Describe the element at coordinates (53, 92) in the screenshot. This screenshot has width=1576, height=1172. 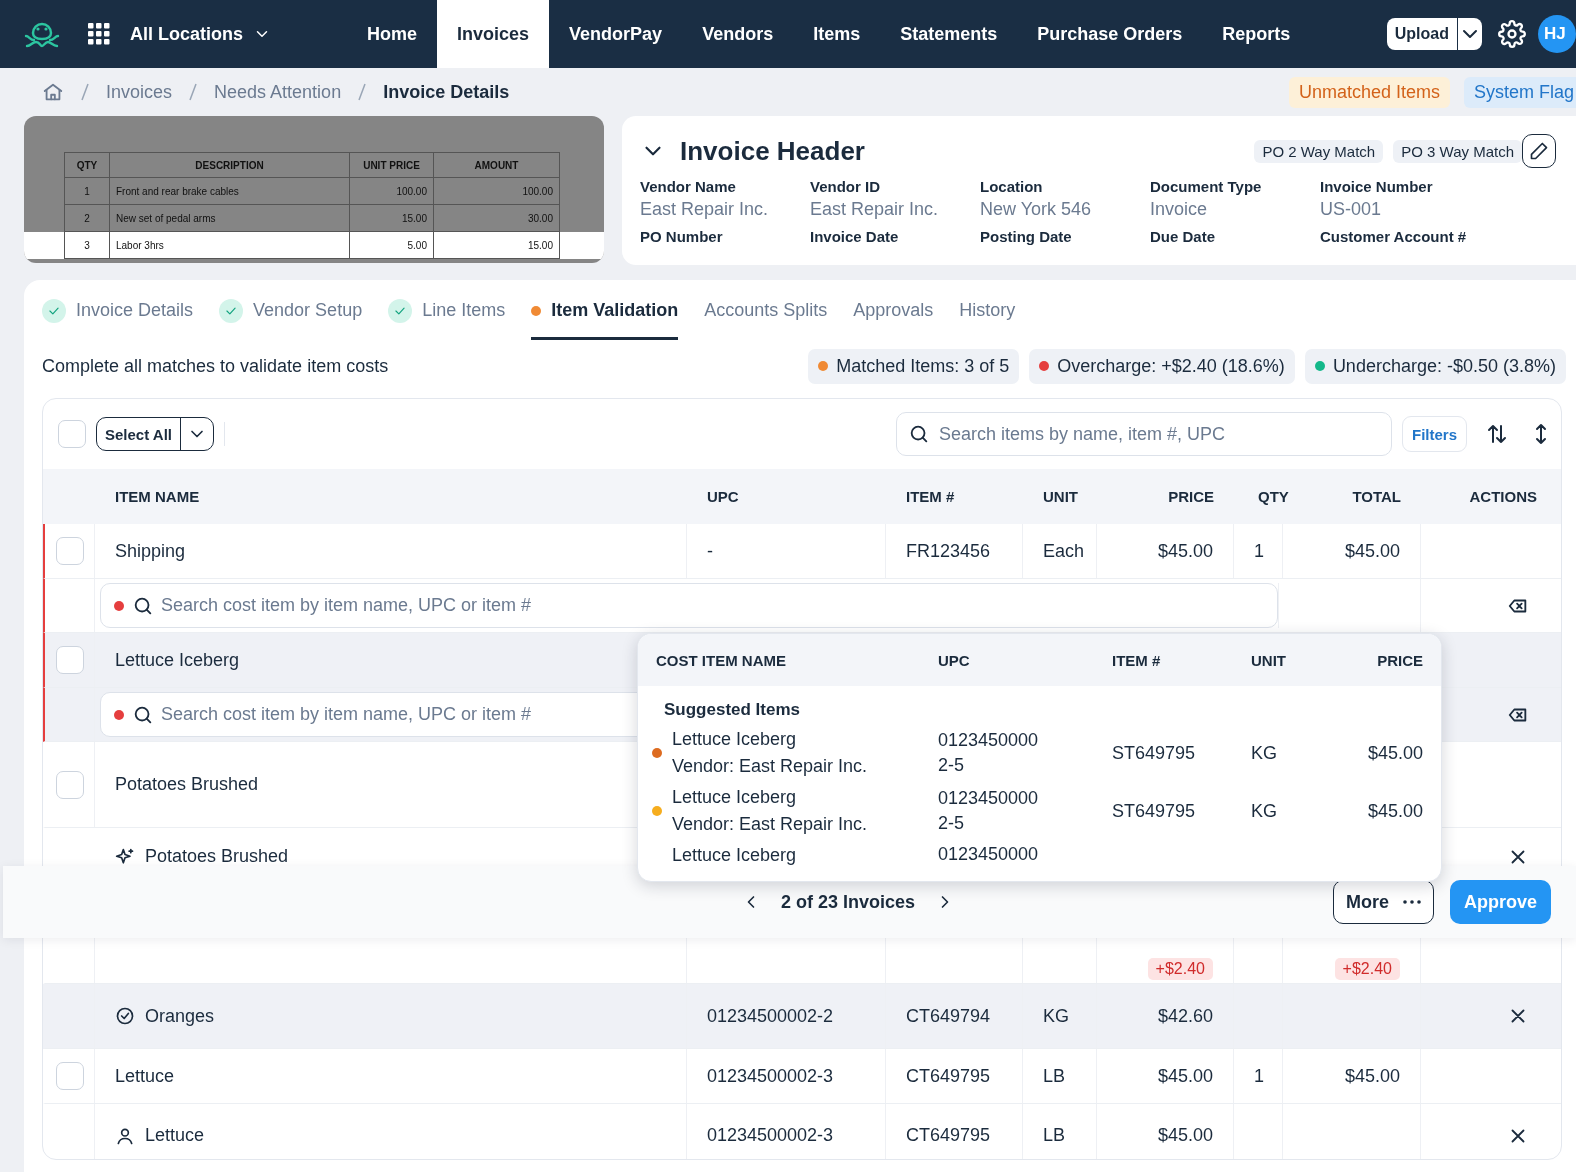
I see `home-icon` at that location.